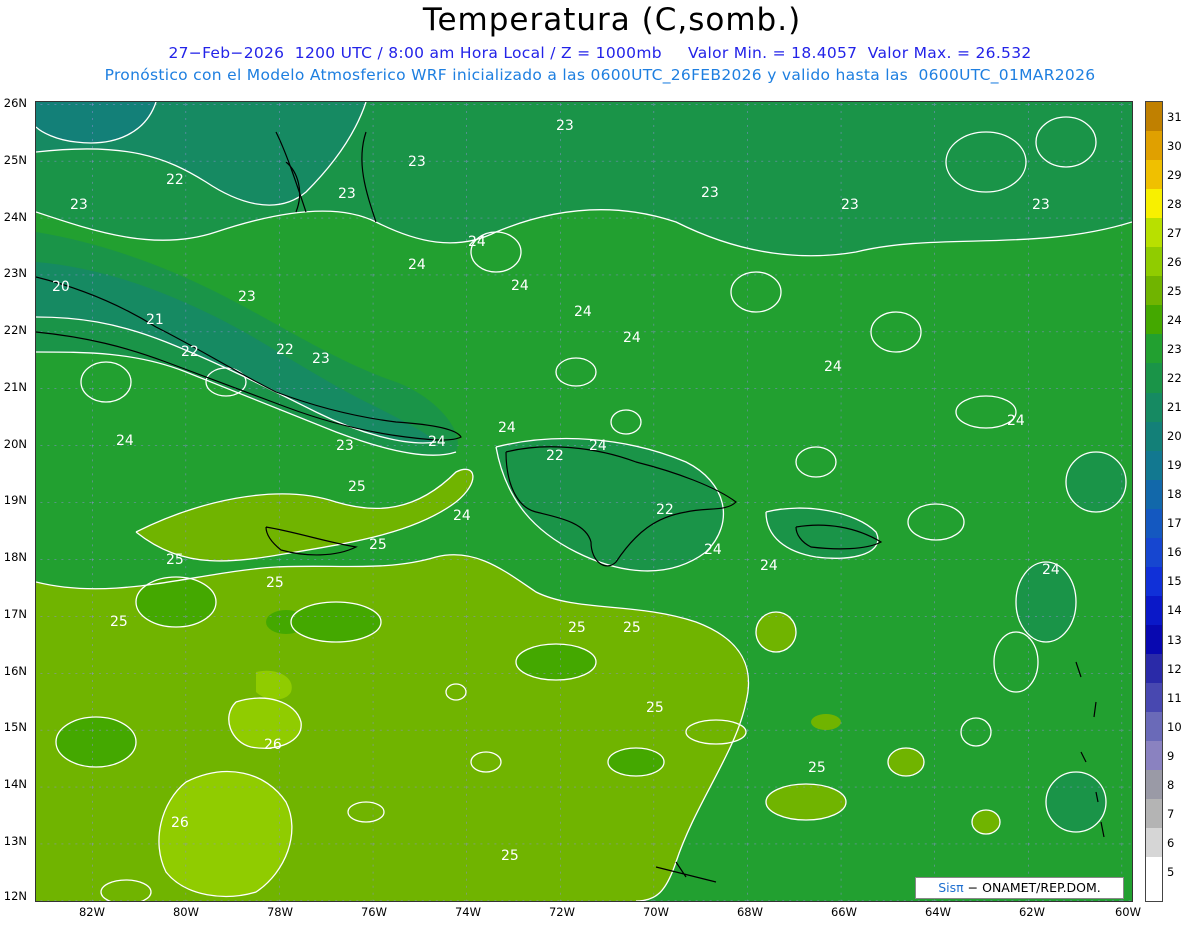 This screenshot has height=927, width=1200. What do you see at coordinates (1171, 813) in the screenshot?
I see `colorbar-label: 7` at bounding box center [1171, 813].